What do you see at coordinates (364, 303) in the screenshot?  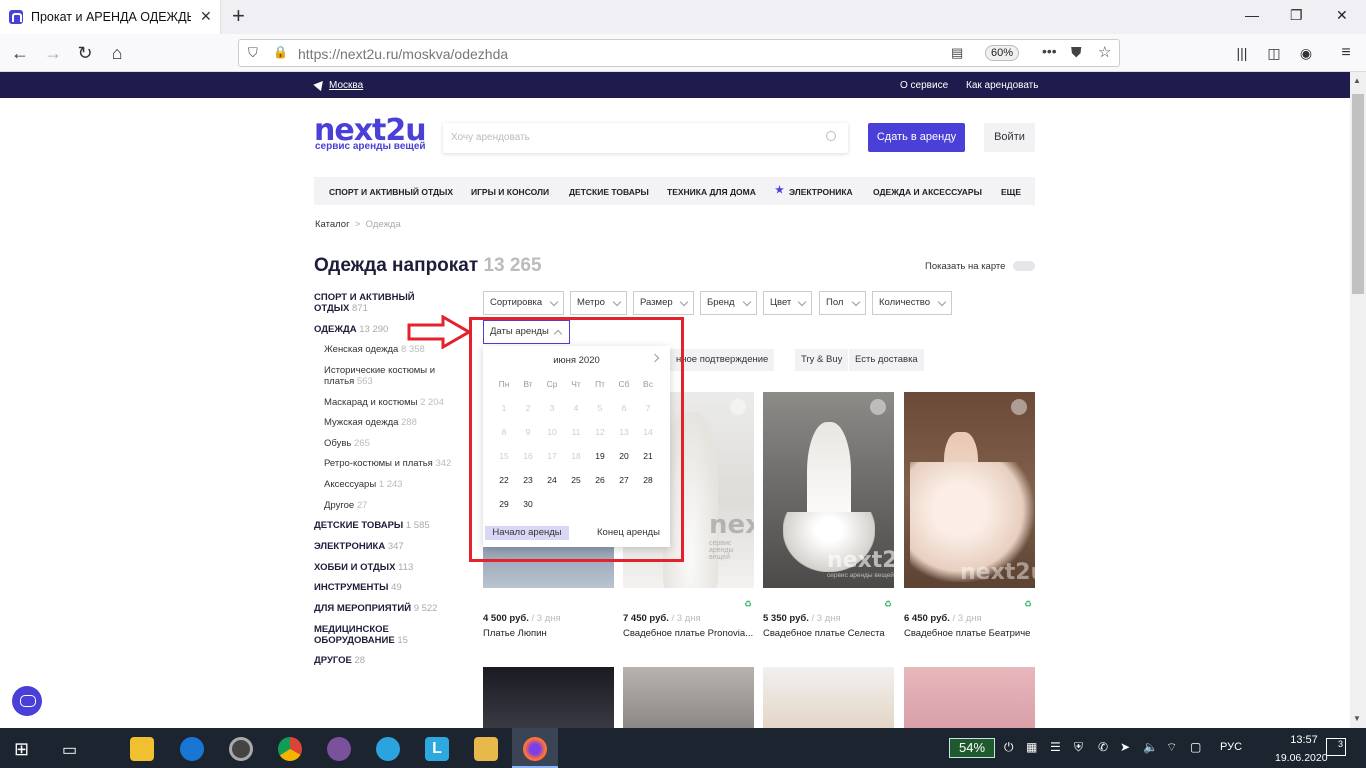 I see `sidebar-cat-sport: СПОРТ И АКТИВНЫЙ ОТДЫХ 871` at bounding box center [364, 303].